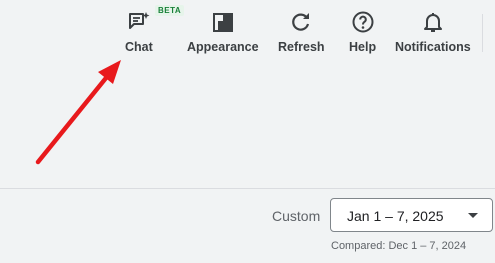 The image size is (495, 263). I want to click on appearance-button: Appearance, so click(223, 32).